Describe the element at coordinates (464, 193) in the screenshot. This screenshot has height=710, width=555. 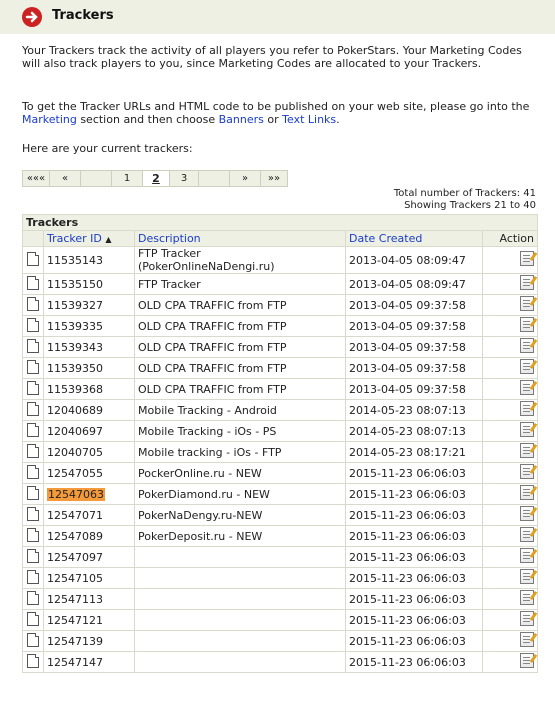
I see `total-trackers: Total number of Trackers: 41` at that location.